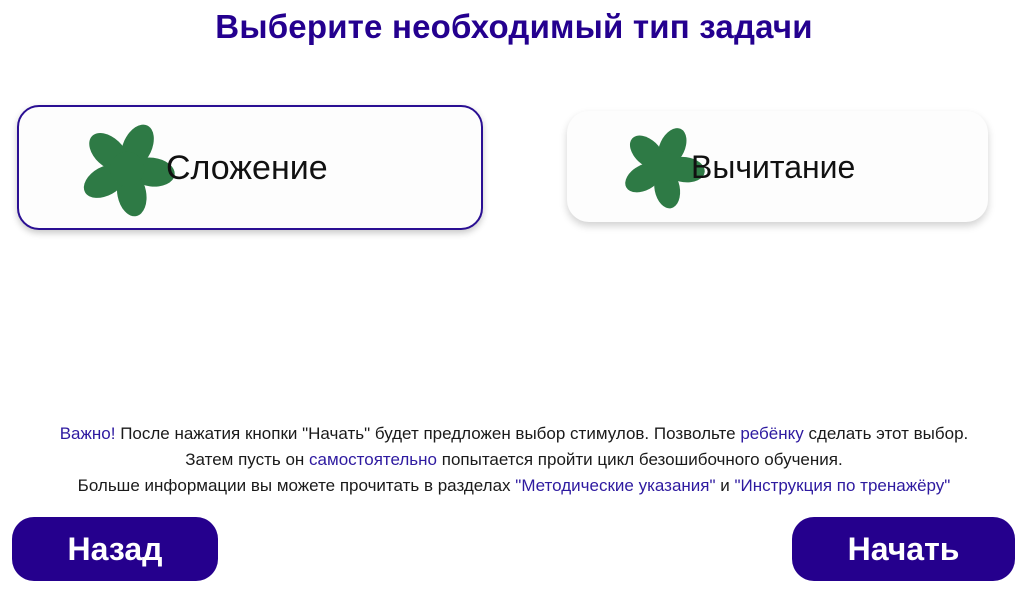  Describe the element at coordinates (514, 26) in the screenshot. I see `page-title: Выберите необходимый тип задачи` at that location.